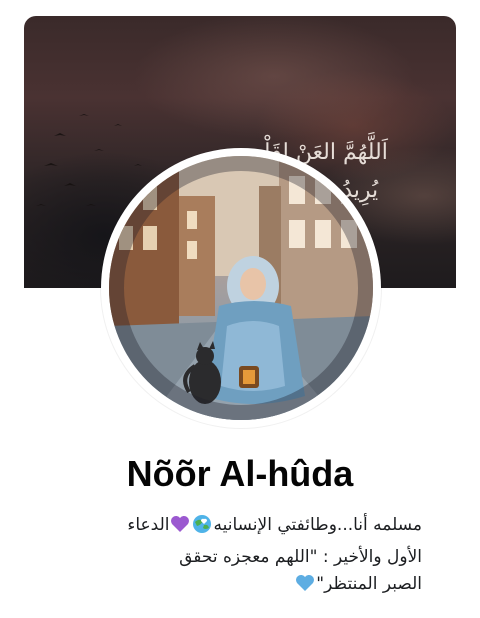 This screenshot has height=618, width=480. Describe the element at coordinates (305, 587) in the screenshot. I see `blue-heart-icon` at that location.